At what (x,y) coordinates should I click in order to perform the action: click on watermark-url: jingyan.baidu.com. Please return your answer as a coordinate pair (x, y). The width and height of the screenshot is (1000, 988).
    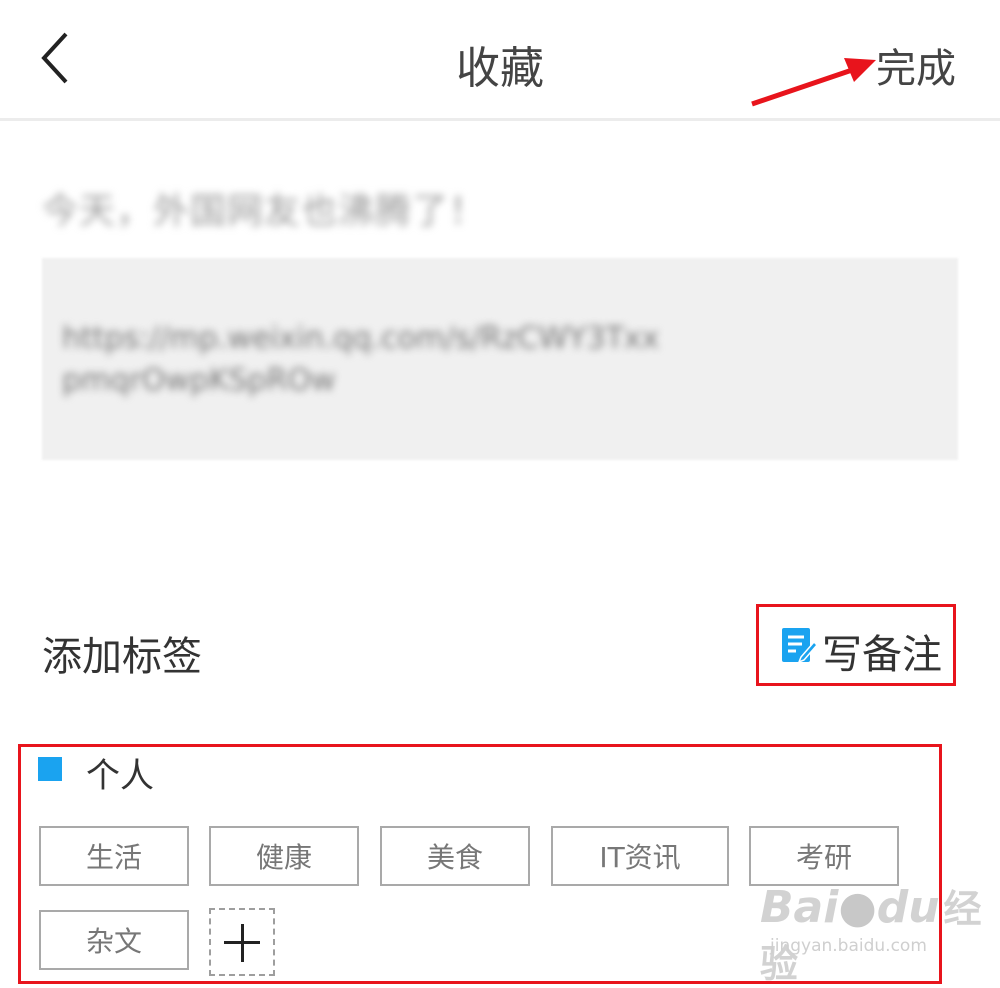
    Looking at the image, I should click on (848, 946).